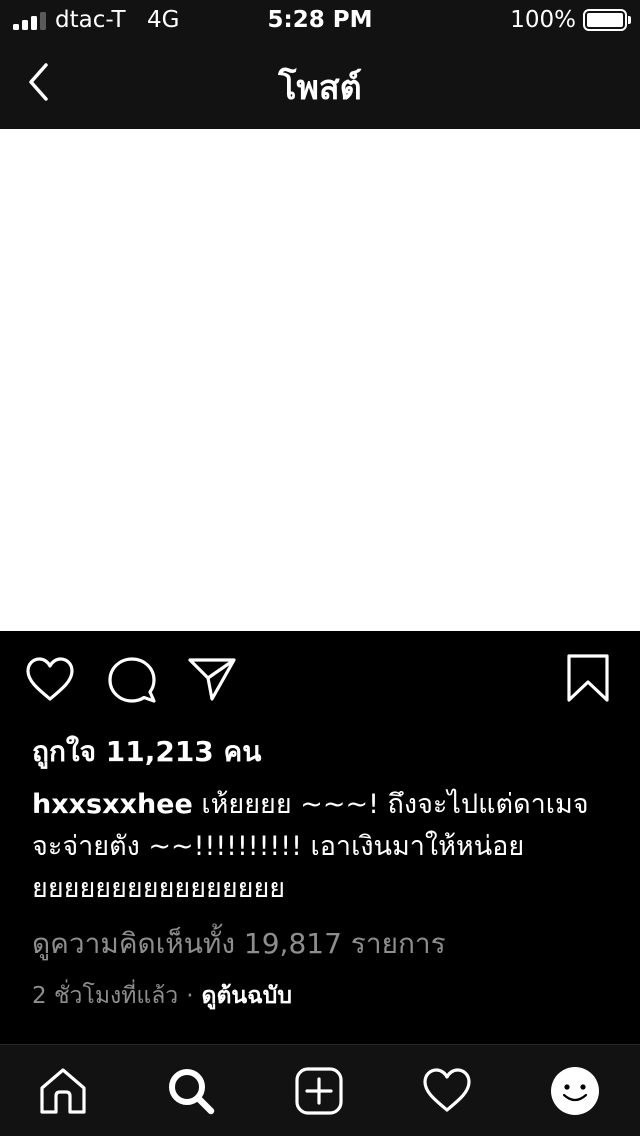  I want to click on search-icon, so click(192, 1092).